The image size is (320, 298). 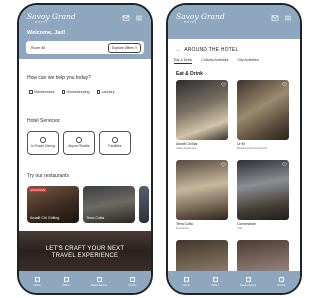 What do you see at coordinates (43, 145) in the screenshot?
I see `service-label: In-Room Dining` at bounding box center [43, 145].